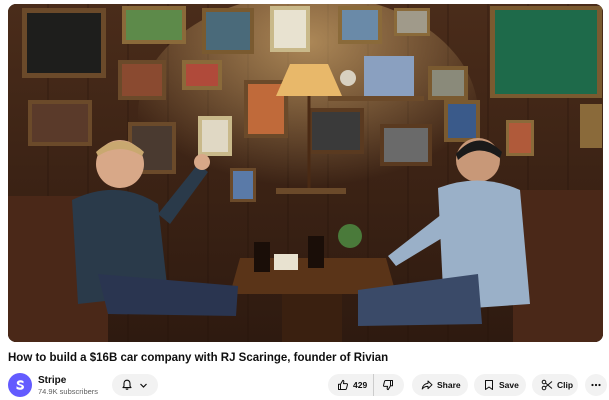 The image size is (609, 400). I want to click on stripe-logo-icon, so click(20, 385).